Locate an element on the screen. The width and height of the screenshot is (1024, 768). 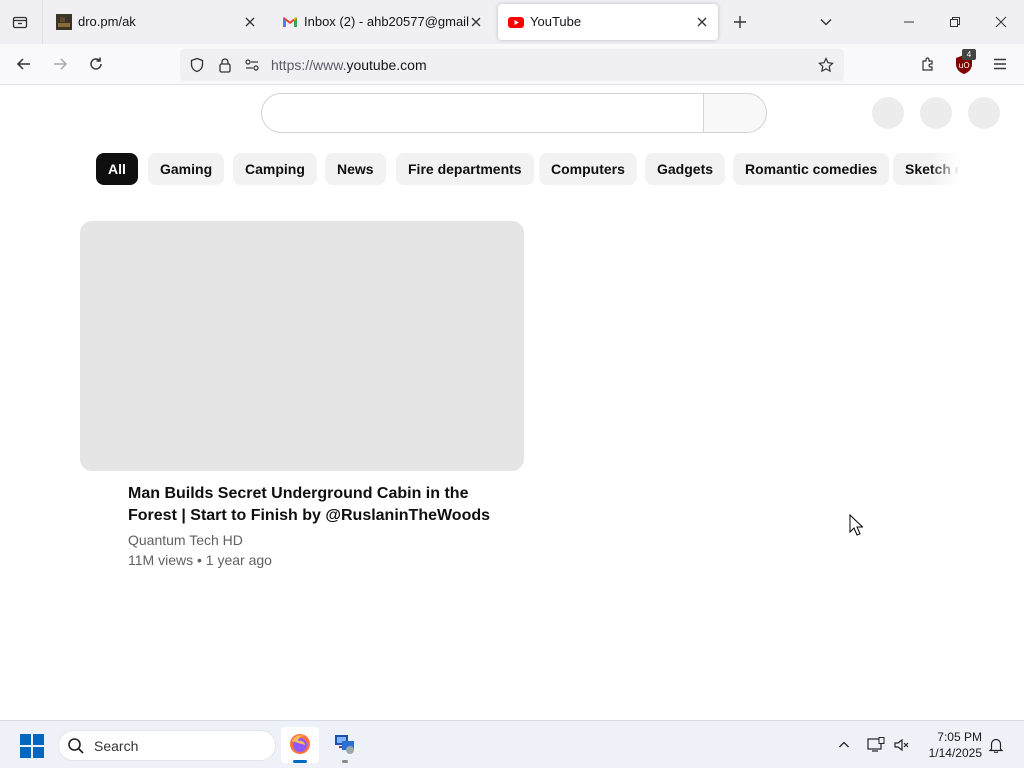
tray-display-icon is located at coordinates (876, 745).